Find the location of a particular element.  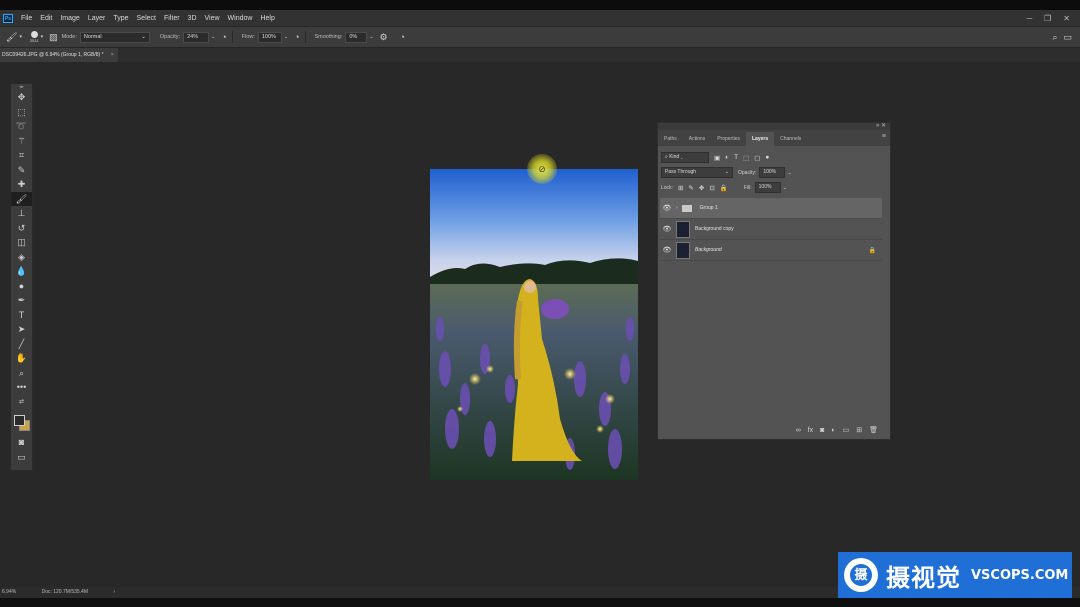

history-brush-tool-icon: ↺ is located at coordinates (21, 228).